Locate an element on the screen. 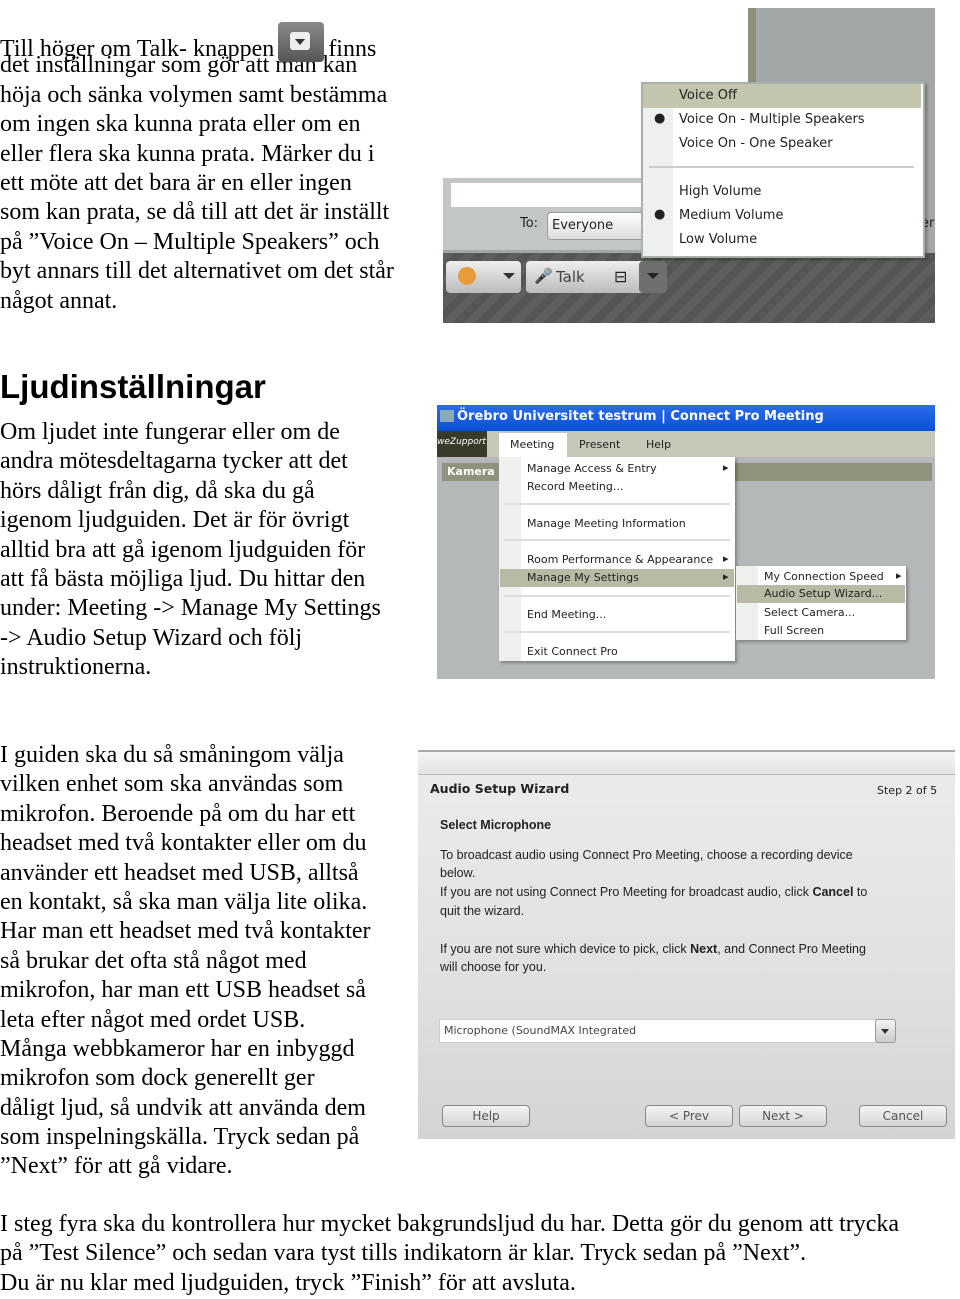 Image resolution: width=960 pixels, height=1299 pixels. label: Medium Volume is located at coordinates (731, 215).